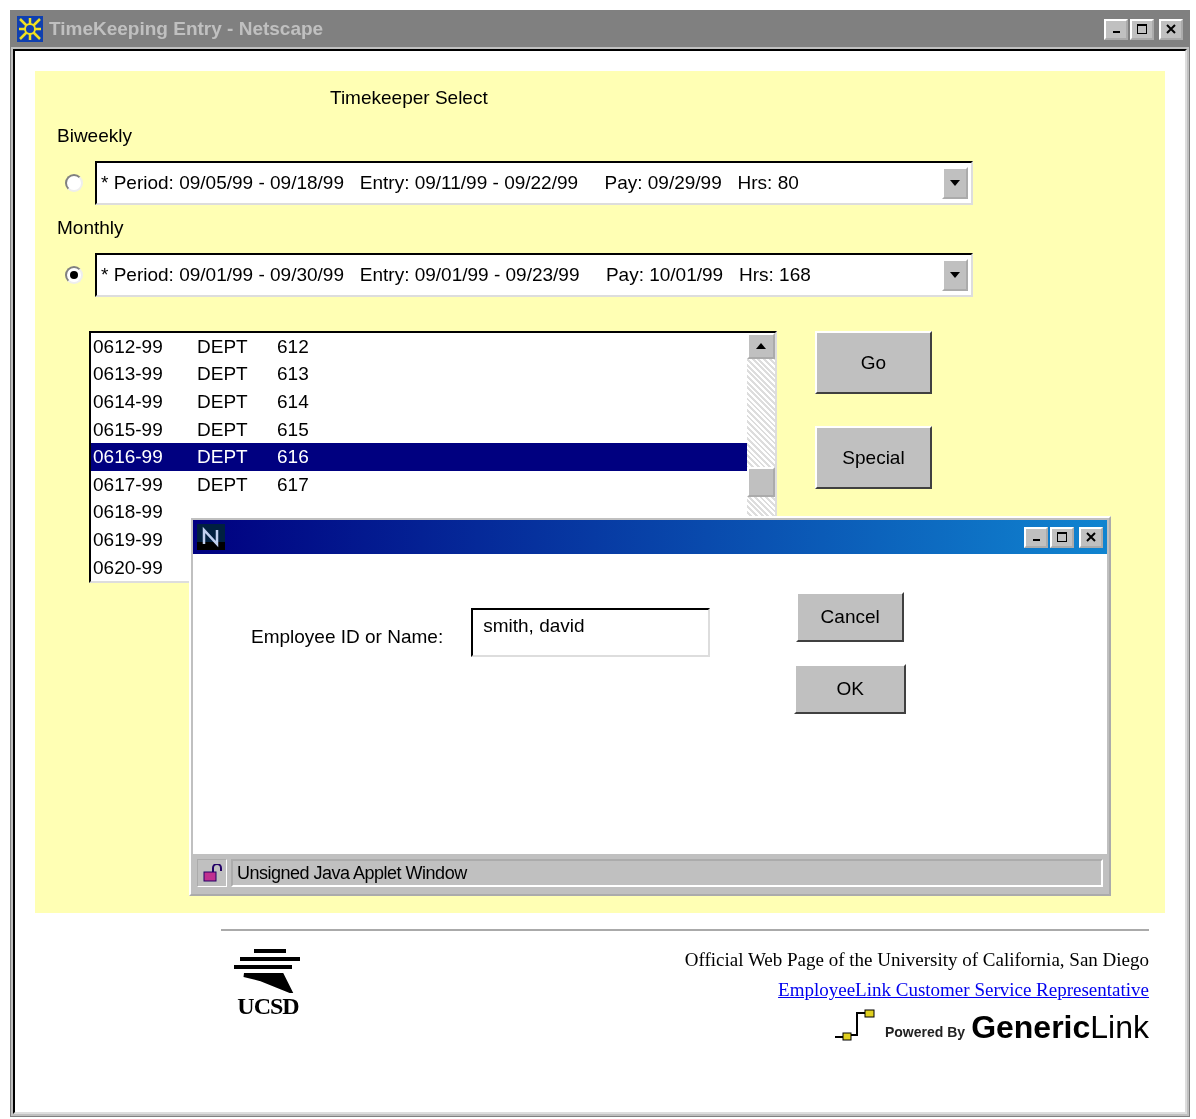  Describe the element at coordinates (1060, 1027) in the screenshot. I see `brand-text: GenericLink` at that location.